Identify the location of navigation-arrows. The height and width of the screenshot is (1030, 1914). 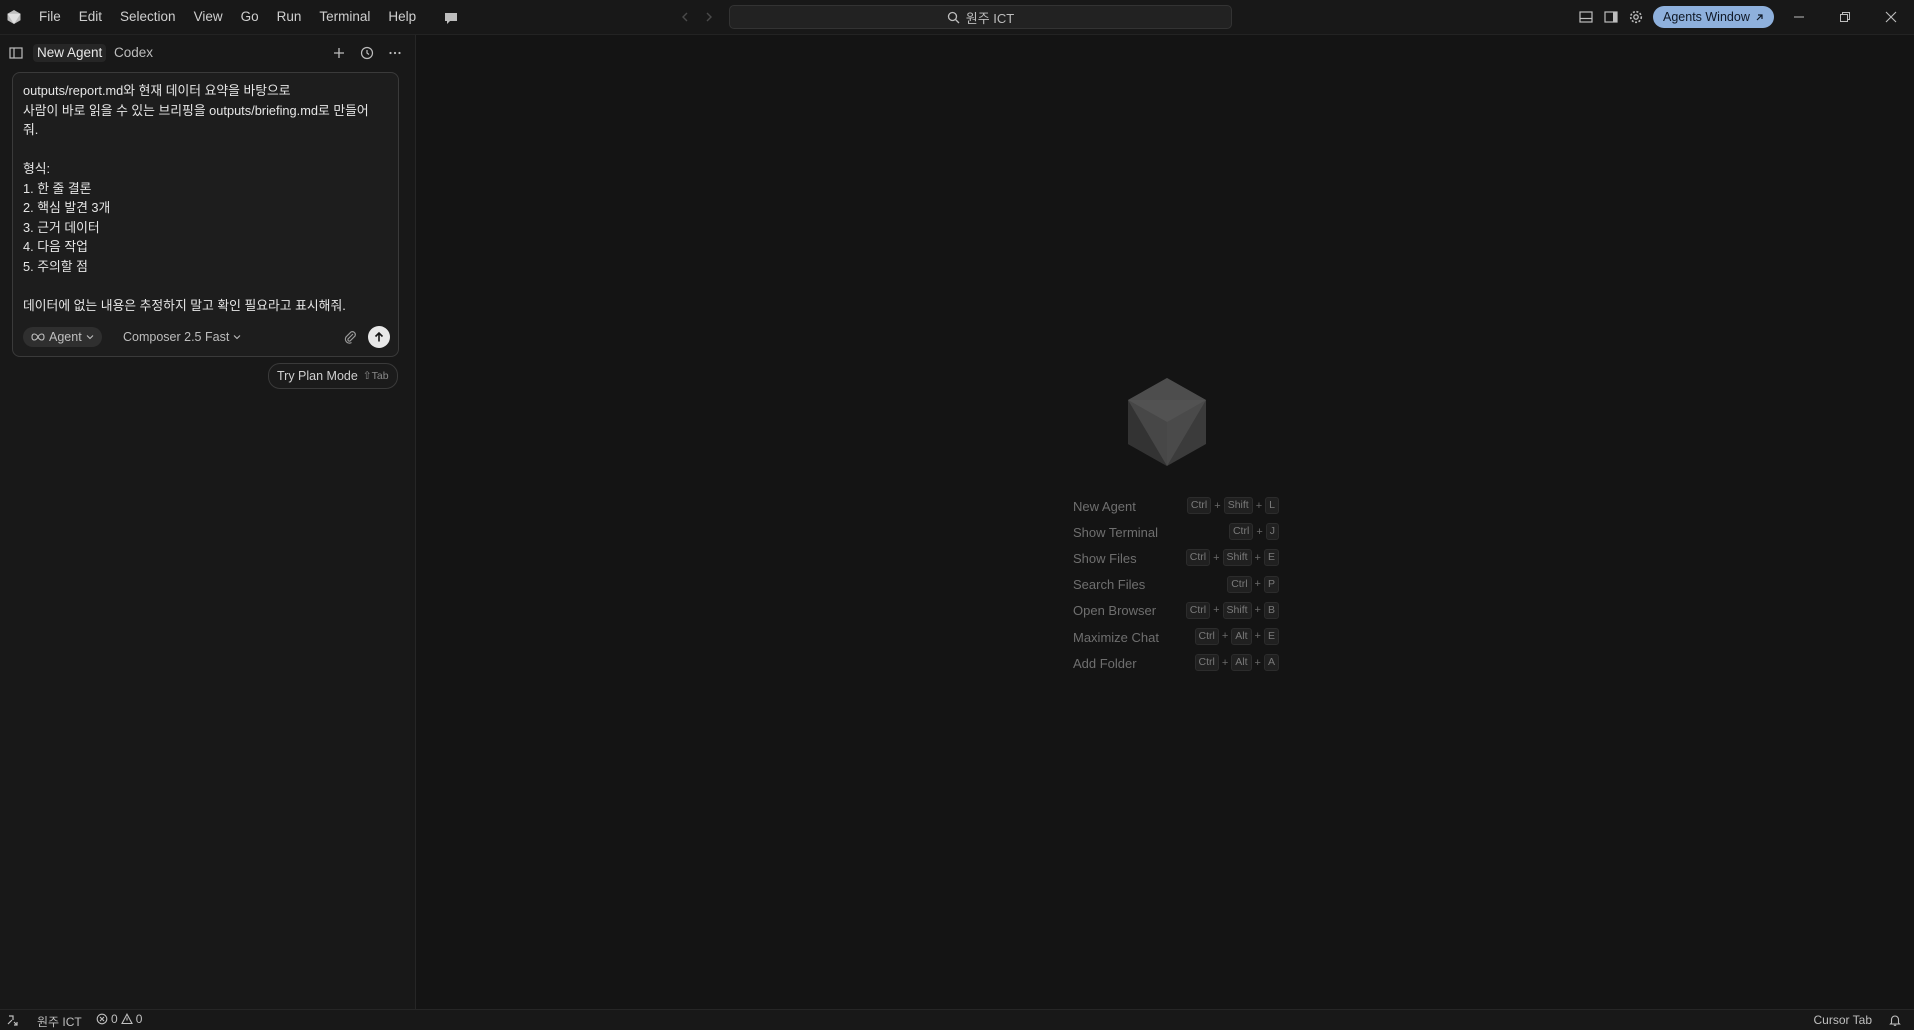
(697, 17).